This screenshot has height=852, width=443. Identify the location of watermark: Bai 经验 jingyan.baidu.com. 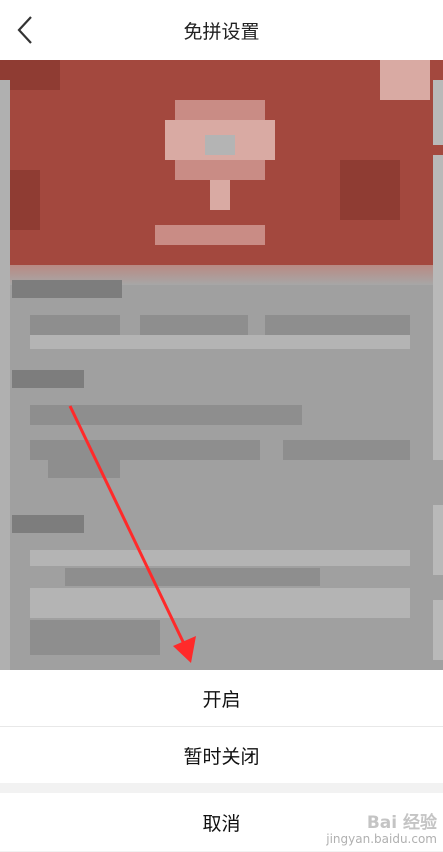
(381, 830).